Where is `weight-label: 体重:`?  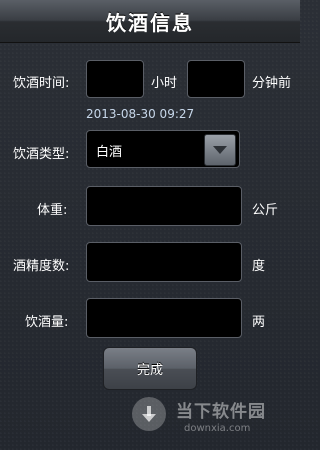
weight-label: 体重: is located at coordinates (52, 210).